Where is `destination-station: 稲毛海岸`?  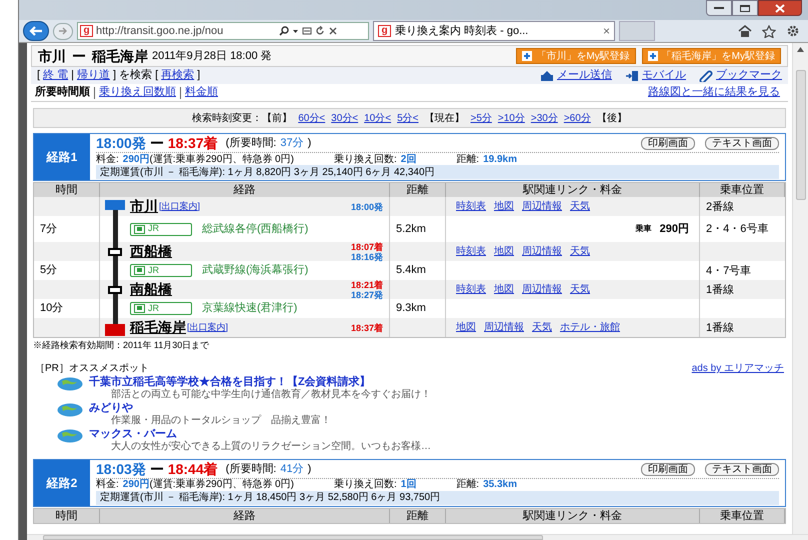 destination-station: 稲毛海岸 is located at coordinates (120, 56).